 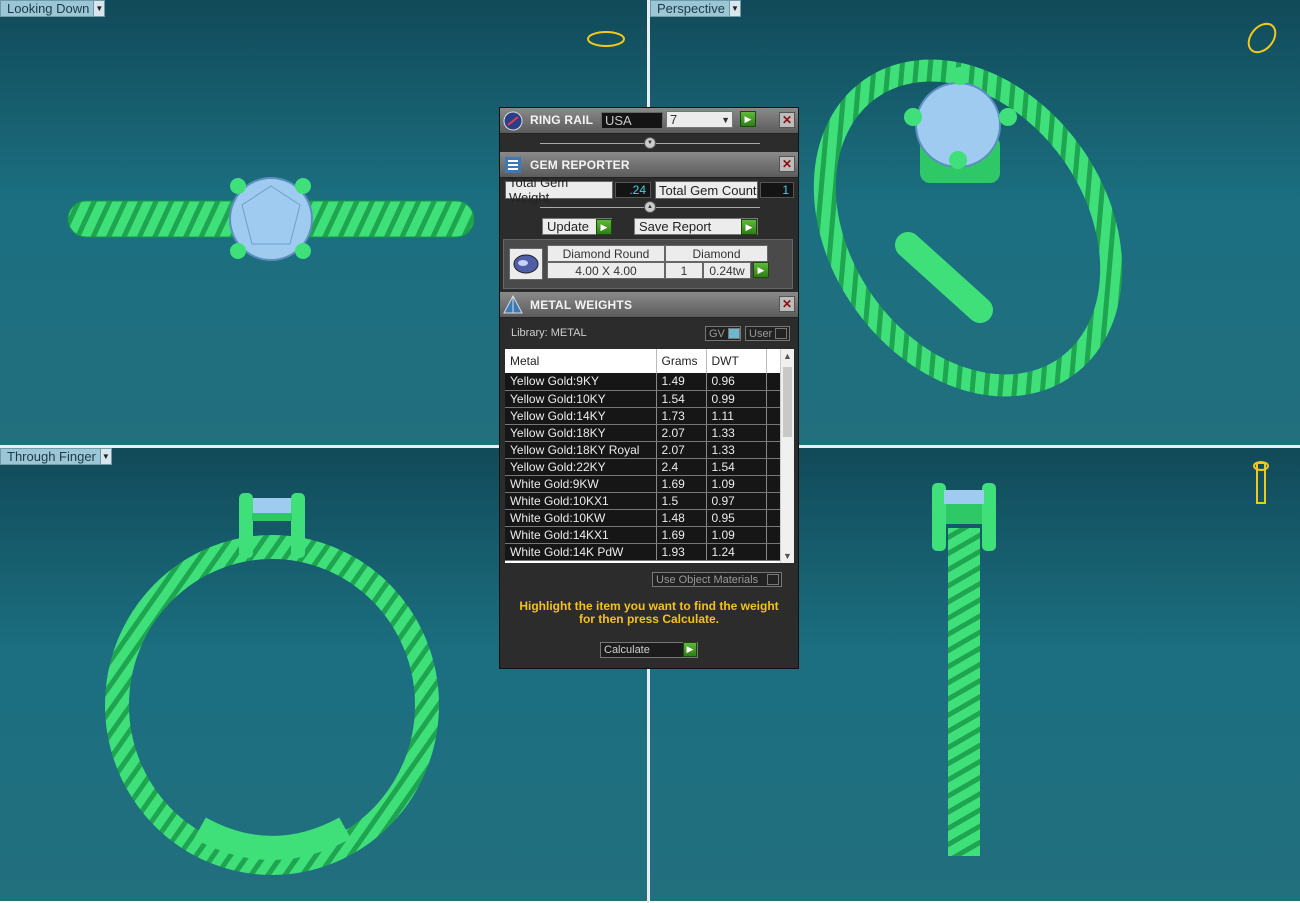 I want to click on scroll-down-icon: ▼, so click(x=787, y=556).